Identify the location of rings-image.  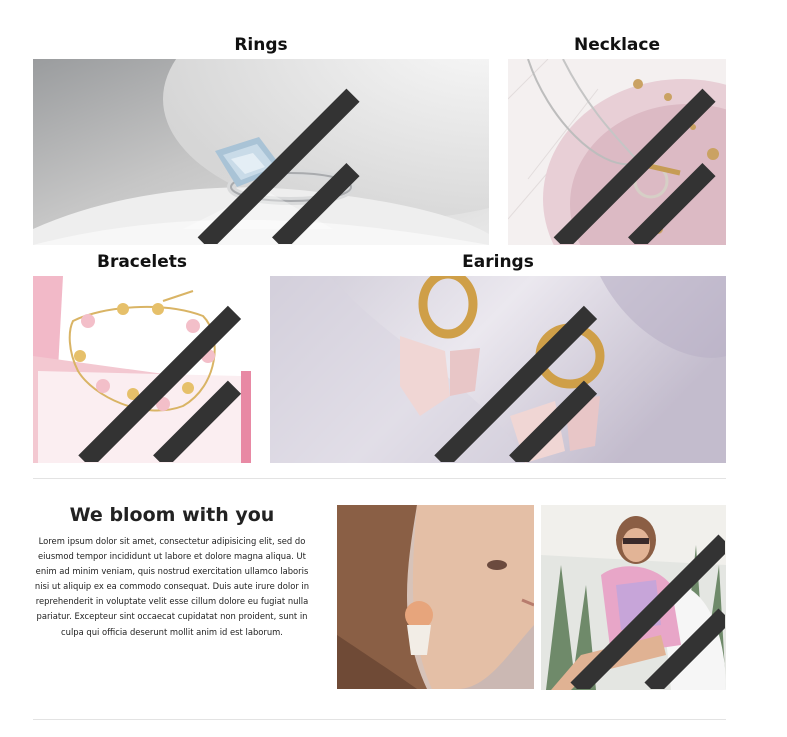
(261, 152).